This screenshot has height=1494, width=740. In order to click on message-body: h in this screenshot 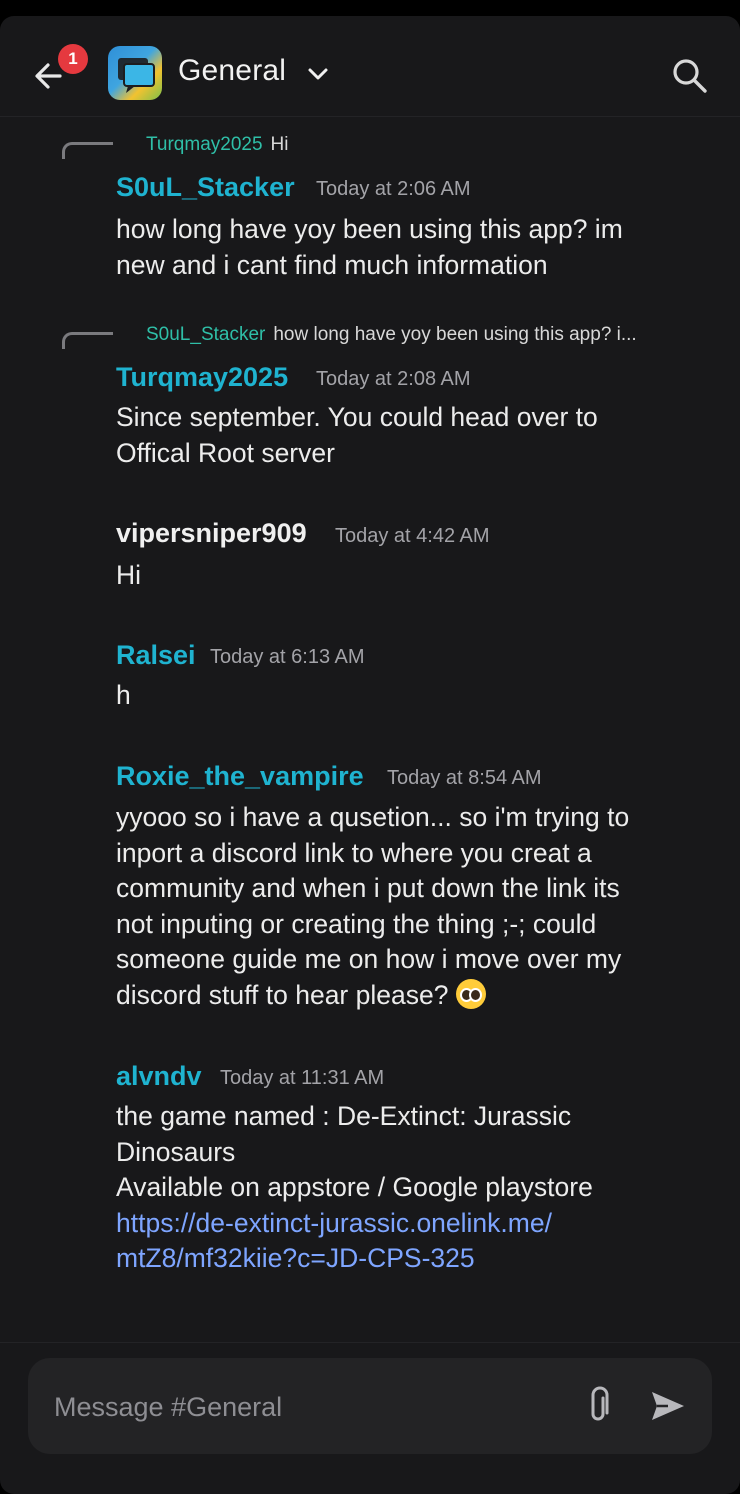, I will do `click(123, 695)`.